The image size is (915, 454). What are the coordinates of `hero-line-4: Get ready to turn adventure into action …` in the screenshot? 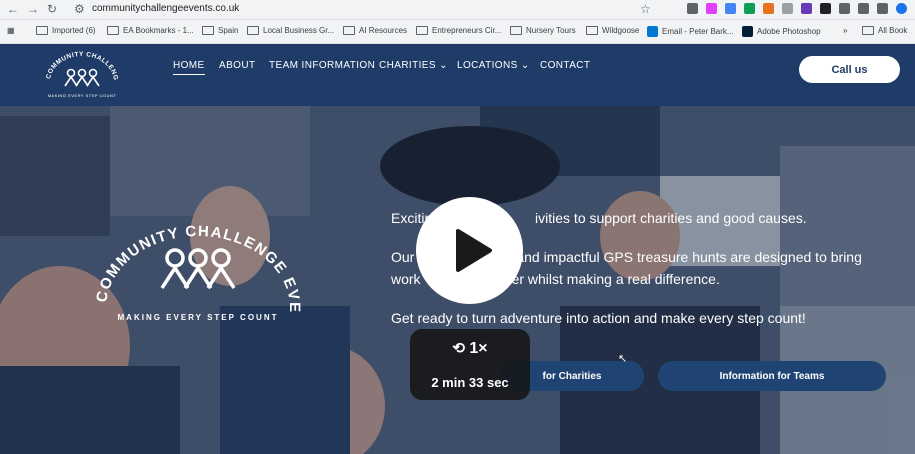 It's located at (598, 318).